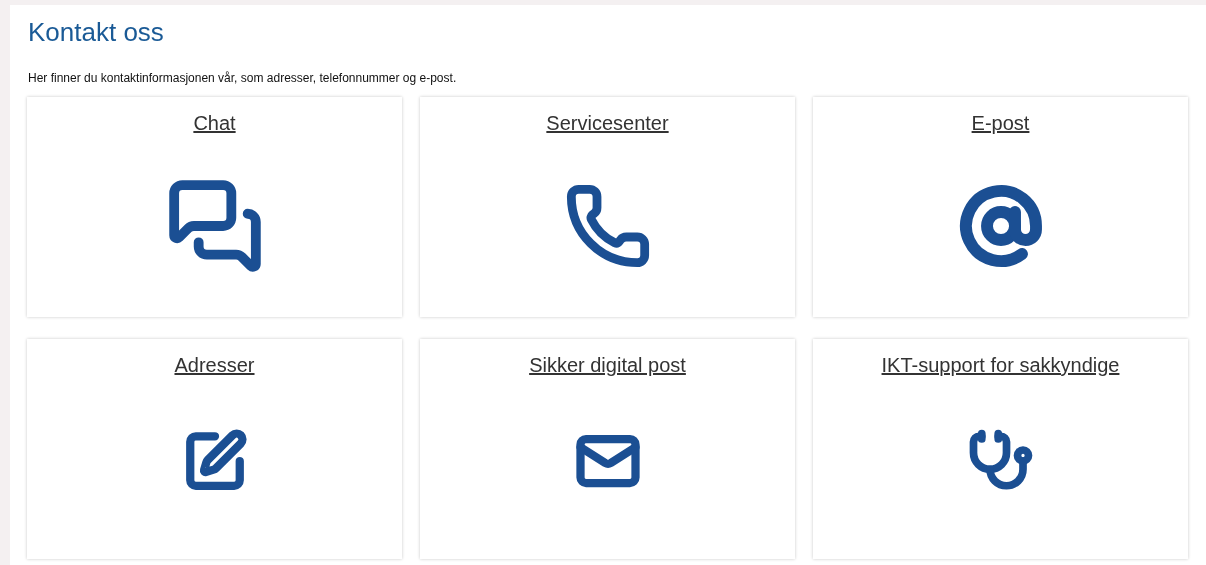  Describe the element at coordinates (214, 123) in the screenshot. I see `card-title-link: Chat` at that location.